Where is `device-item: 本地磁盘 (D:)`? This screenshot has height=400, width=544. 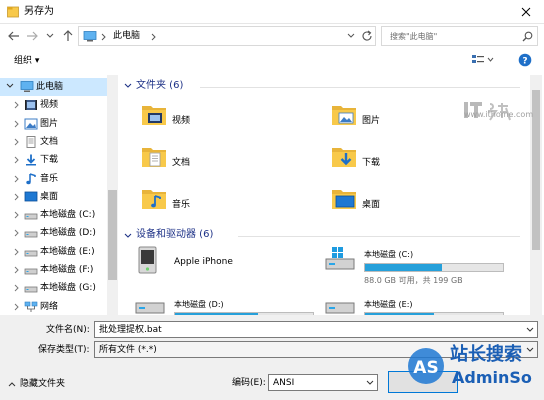 device-item: 本地磁盘 (D:) is located at coordinates (229, 303).